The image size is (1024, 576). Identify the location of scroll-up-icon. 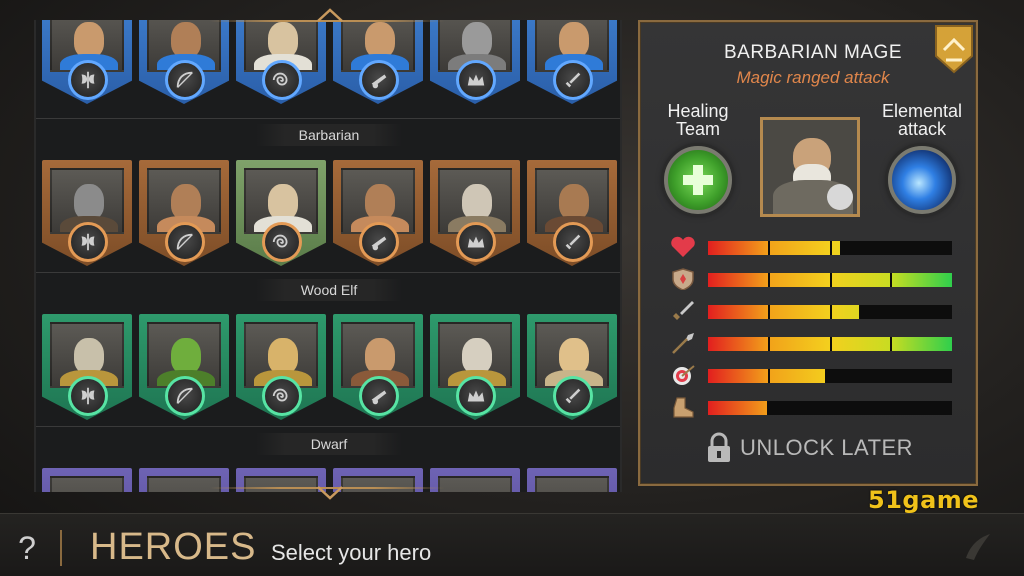
(330, 15).